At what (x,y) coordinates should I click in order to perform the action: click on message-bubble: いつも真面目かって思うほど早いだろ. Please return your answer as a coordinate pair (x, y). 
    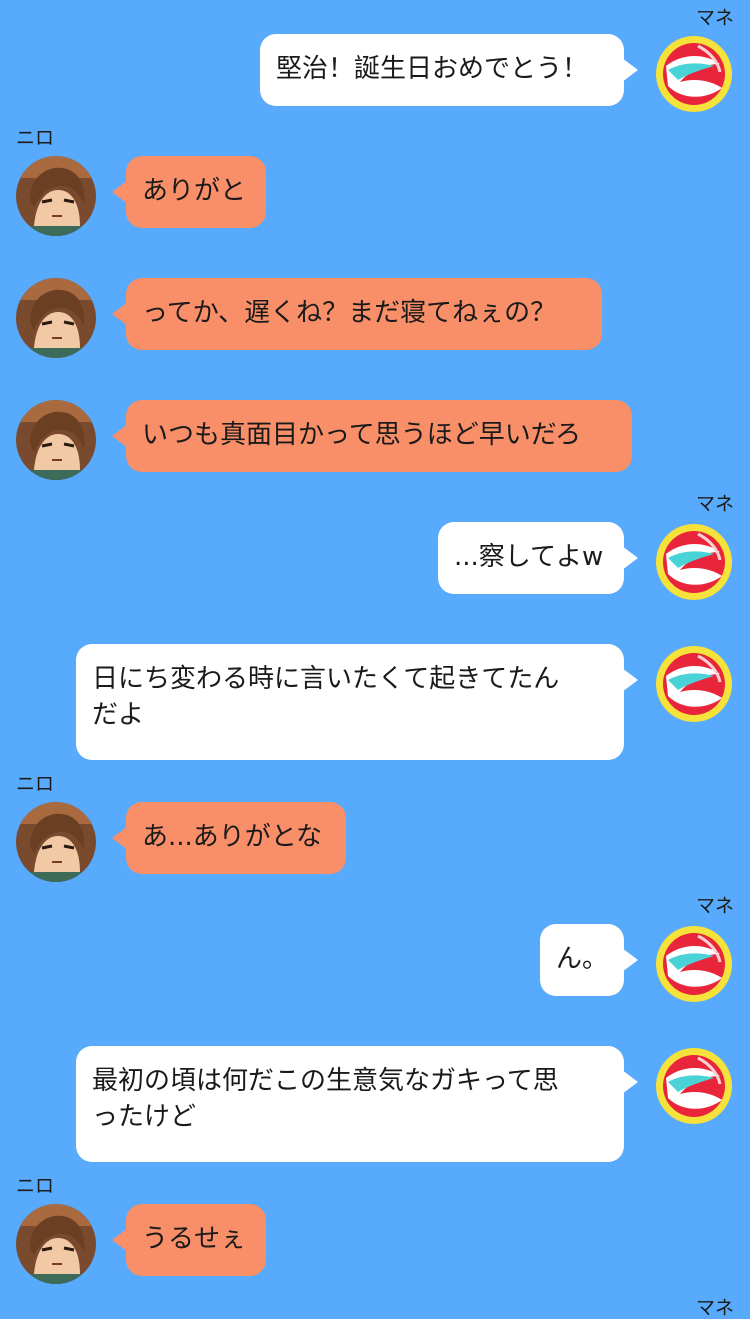
    Looking at the image, I should click on (372, 436).